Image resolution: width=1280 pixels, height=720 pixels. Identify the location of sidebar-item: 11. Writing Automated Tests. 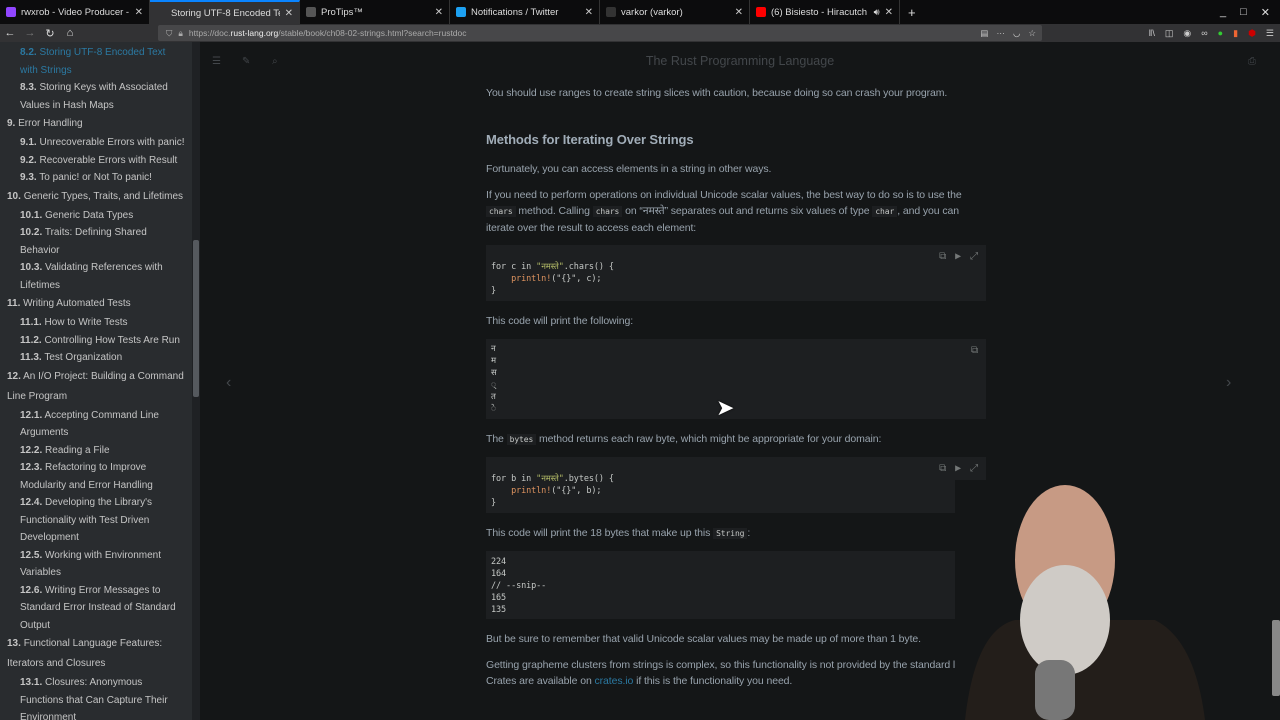
(96, 304).